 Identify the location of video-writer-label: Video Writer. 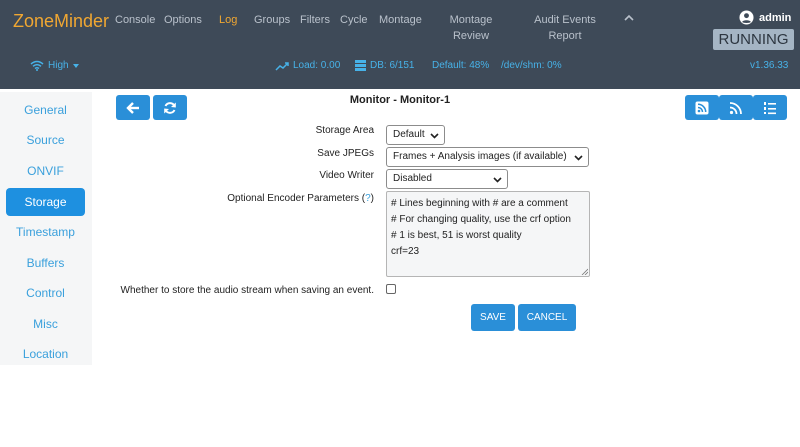
(346, 175).